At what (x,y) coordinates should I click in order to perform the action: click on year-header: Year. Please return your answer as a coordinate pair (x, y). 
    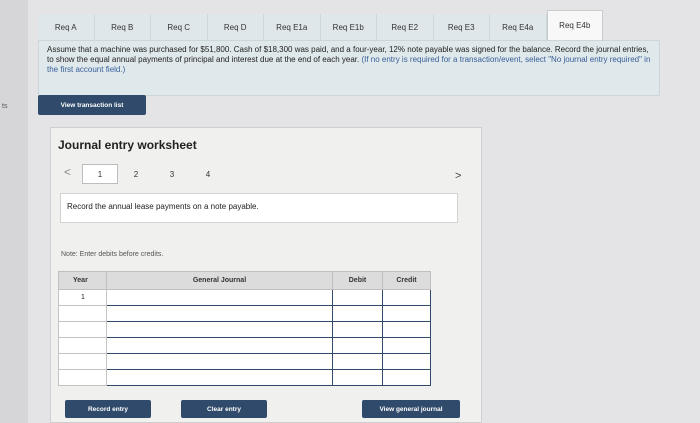
    Looking at the image, I should click on (82, 280).